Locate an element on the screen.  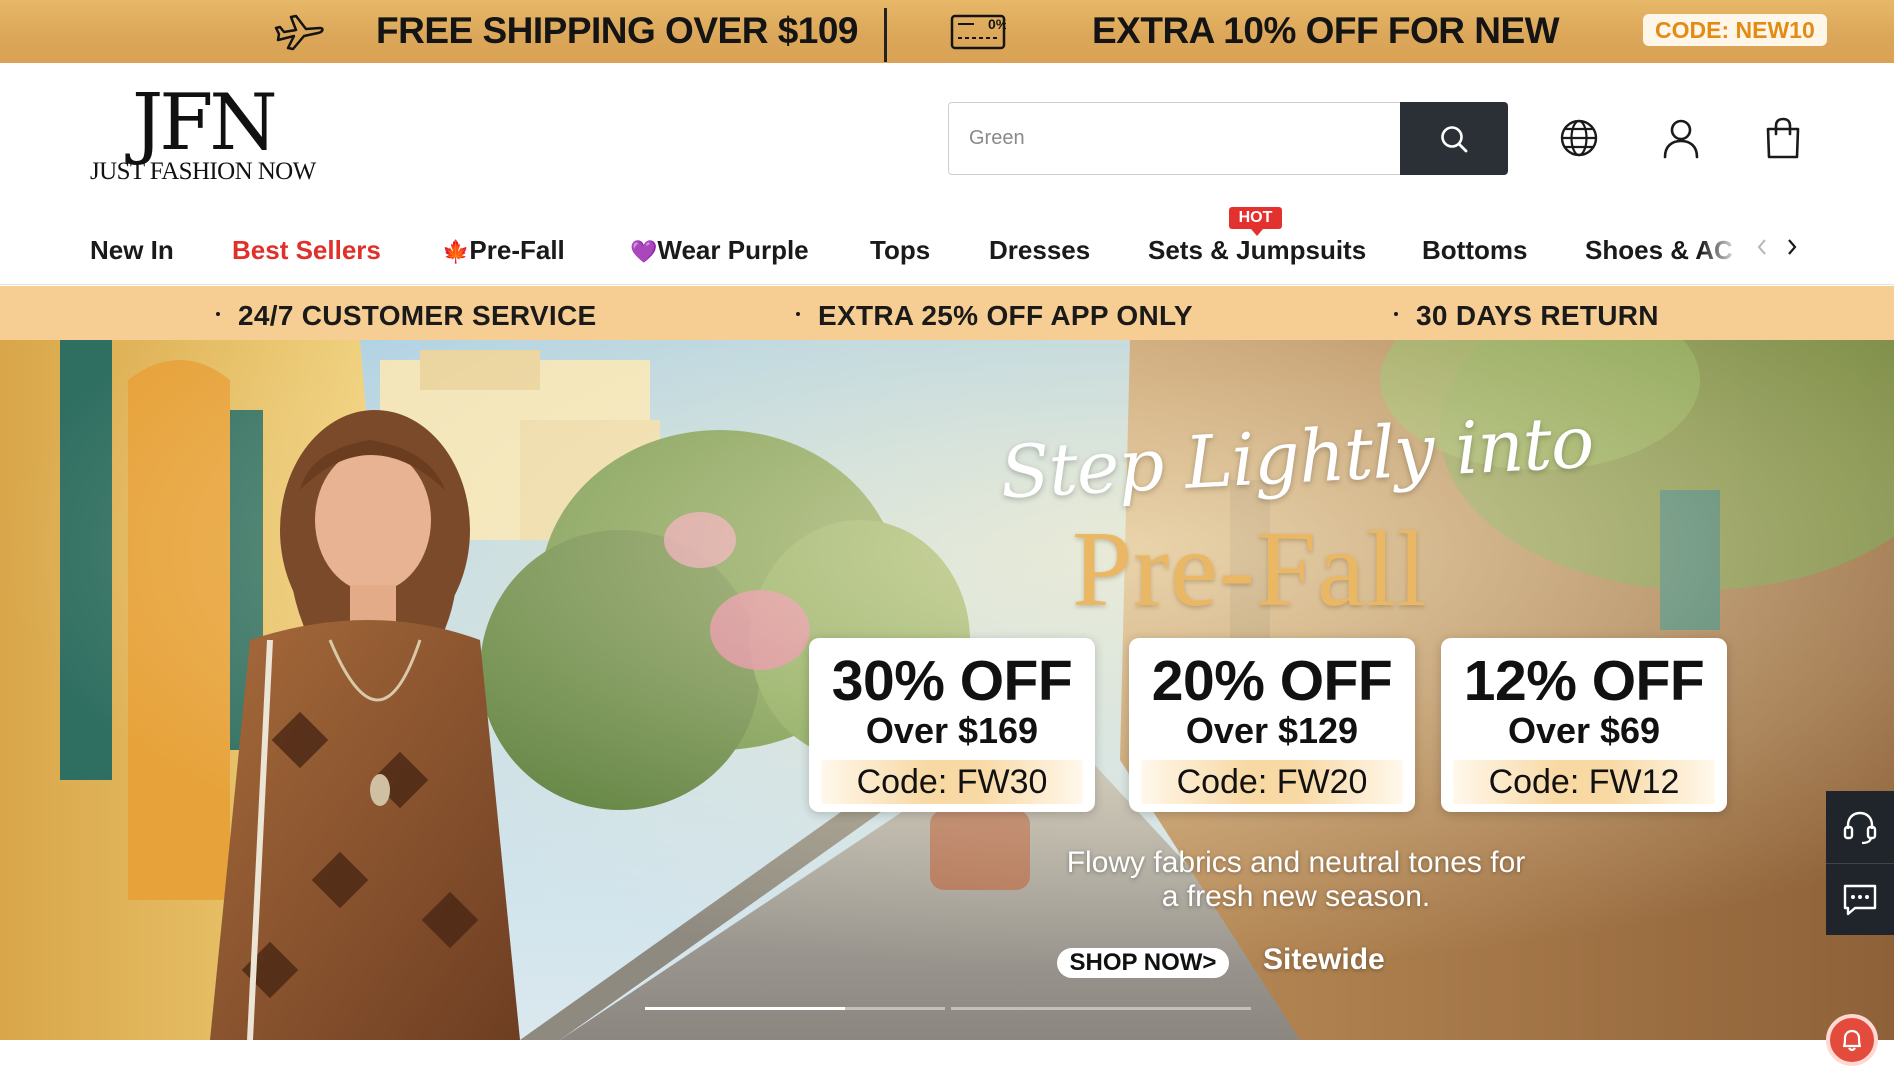
service-item-returns: 30 DAYS RETURN is located at coordinates (1526, 316).